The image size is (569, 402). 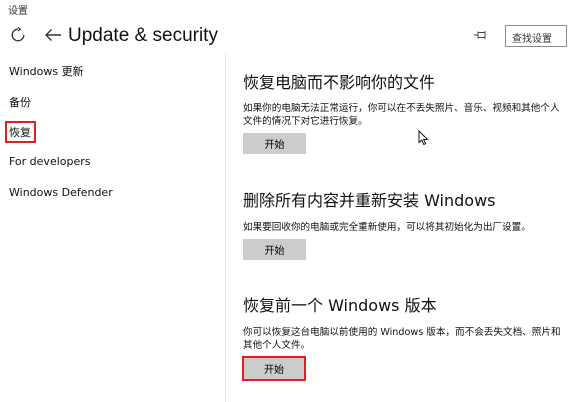 What do you see at coordinates (53, 35) in the screenshot?
I see `back-arrow-icon` at bounding box center [53, 35].